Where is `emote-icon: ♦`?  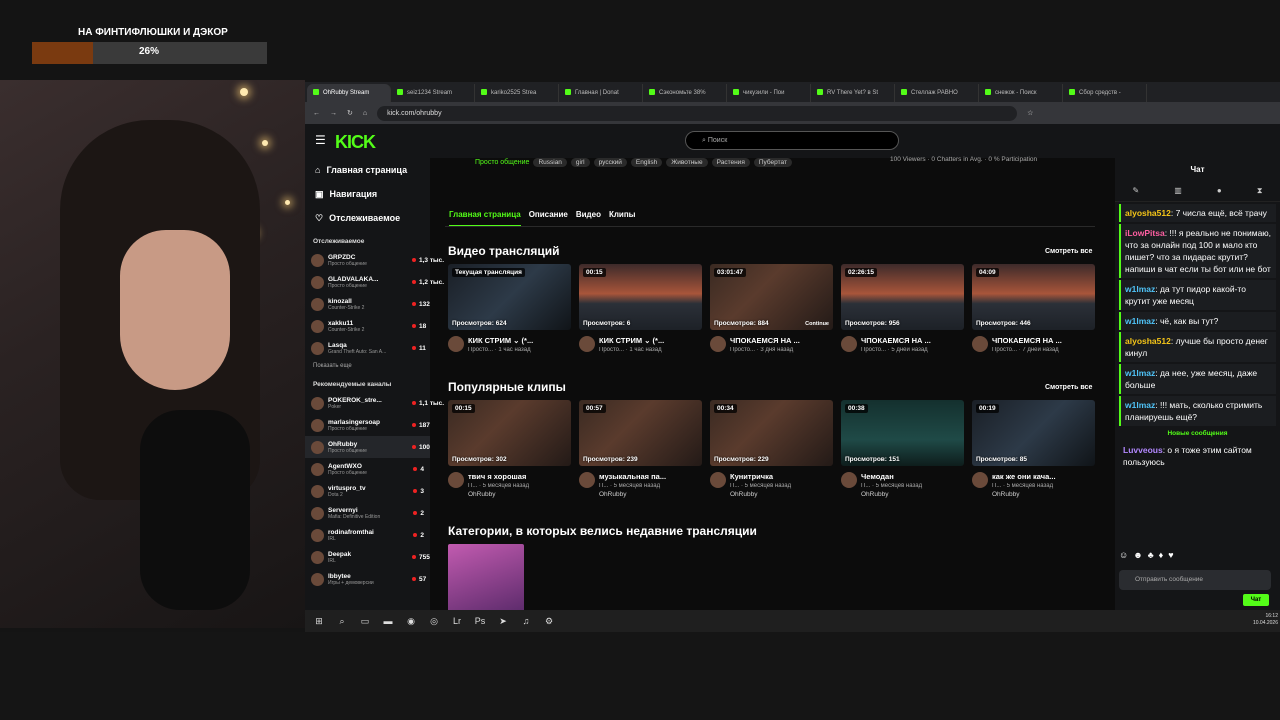 emote-icon: ♦ is located at coordinates (1161, 555).